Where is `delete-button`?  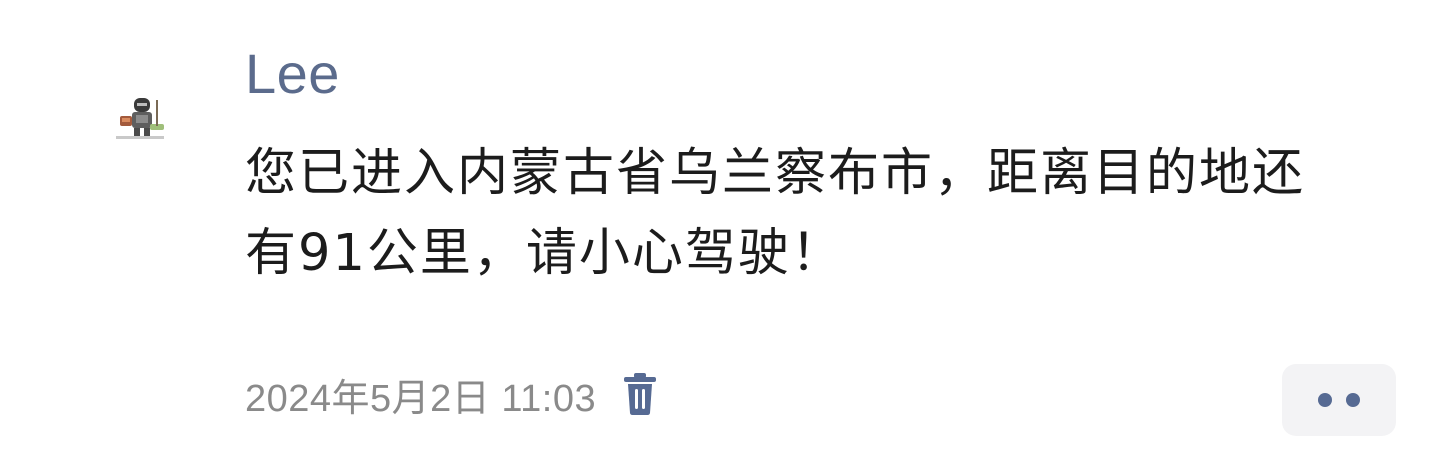 delete-button is located at coordinates (640, 394).